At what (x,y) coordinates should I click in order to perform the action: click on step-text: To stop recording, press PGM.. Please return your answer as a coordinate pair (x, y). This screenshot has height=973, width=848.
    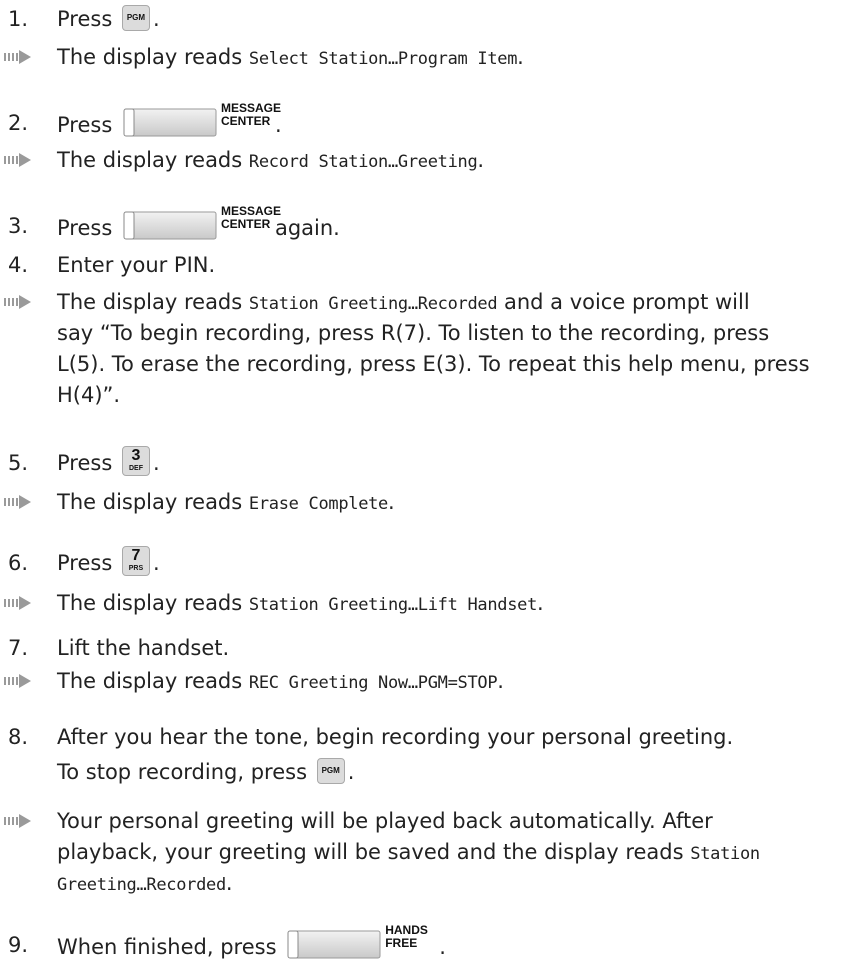
    Looking at the image, I should click on (205, 772).